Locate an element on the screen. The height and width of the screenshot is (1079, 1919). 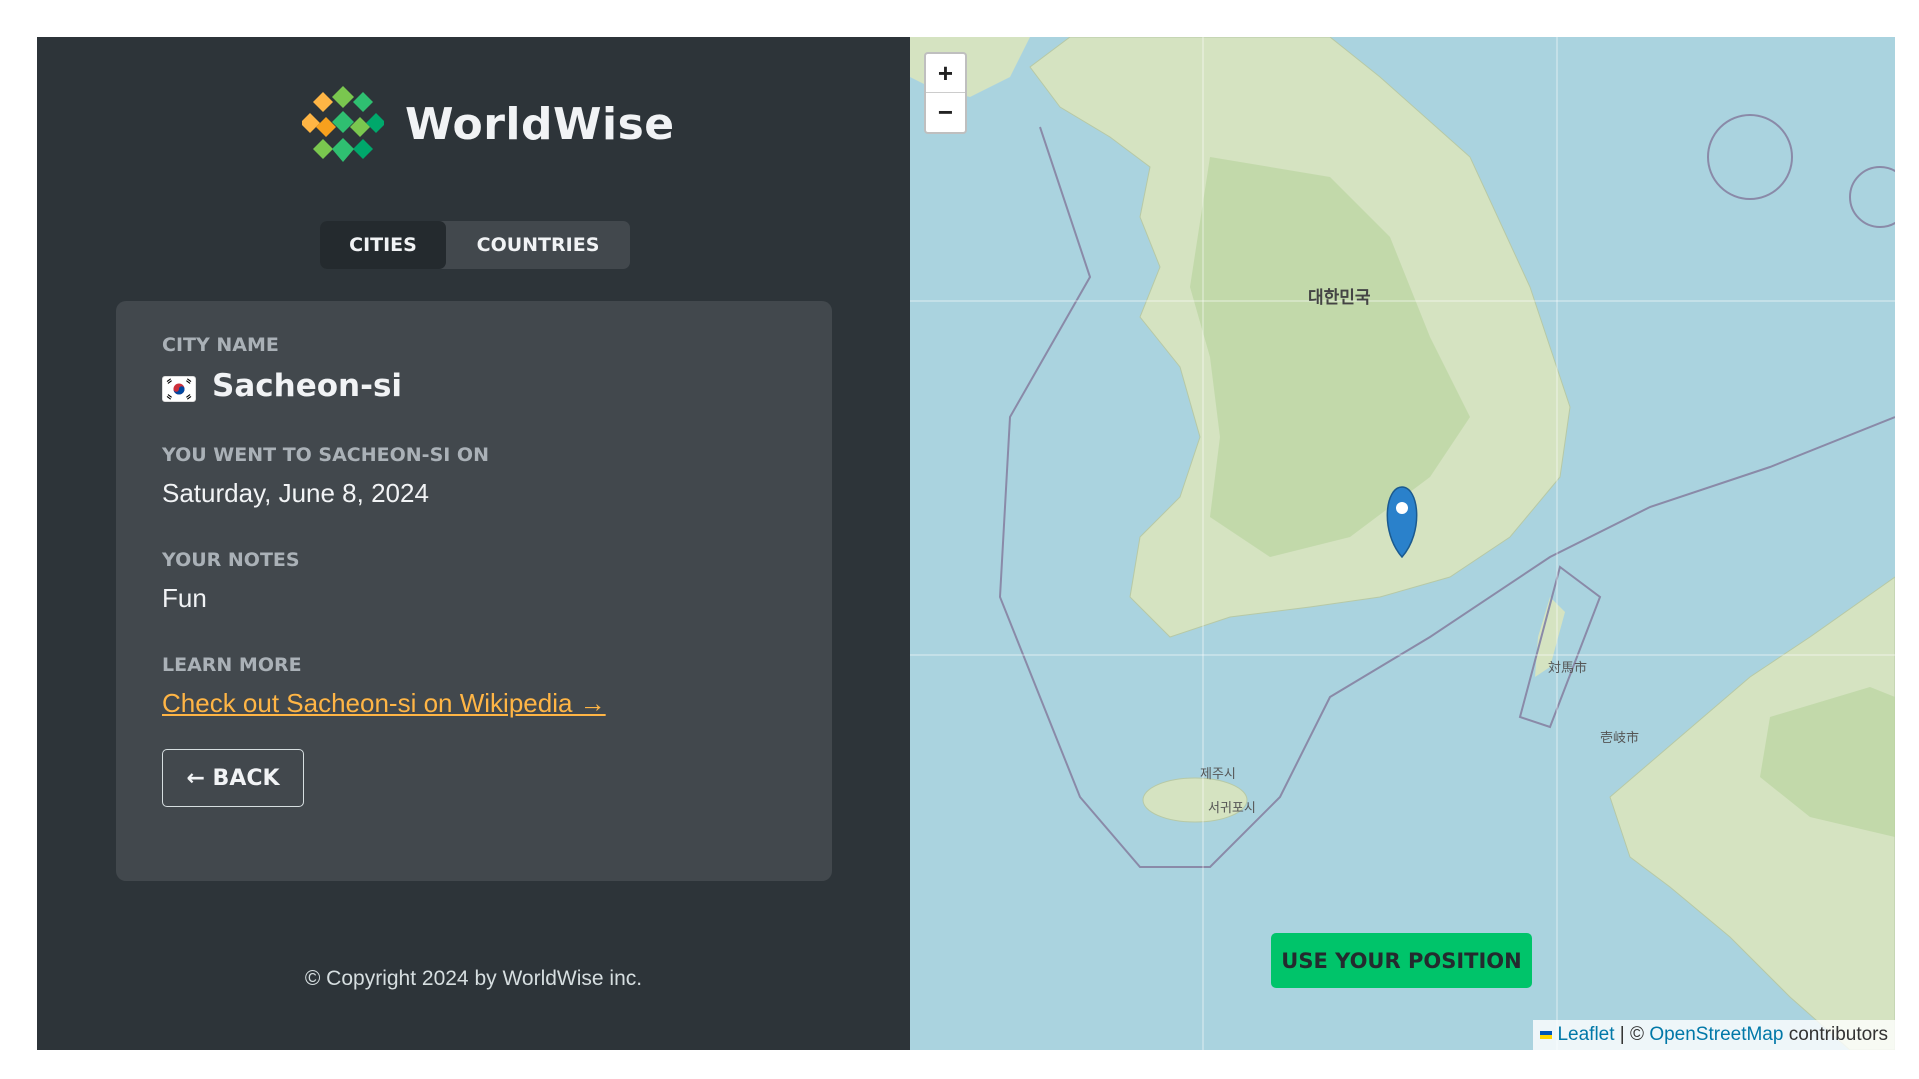
ukraine-flag-icon is located at coordinates (1546, 1035).